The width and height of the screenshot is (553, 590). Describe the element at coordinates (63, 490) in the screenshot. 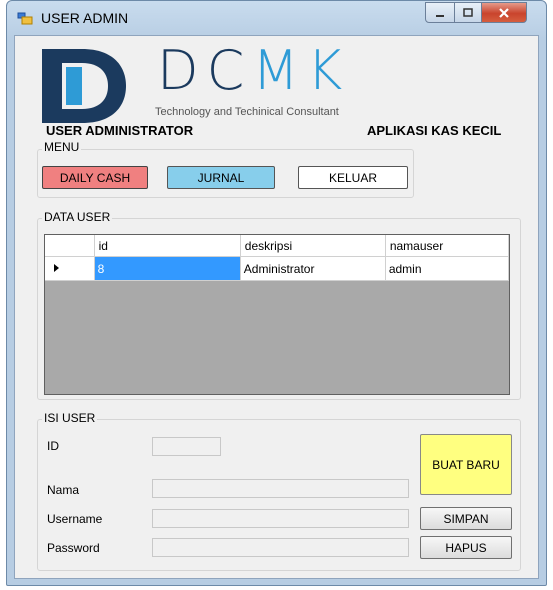

I see `nama-label: Nama` at that location.